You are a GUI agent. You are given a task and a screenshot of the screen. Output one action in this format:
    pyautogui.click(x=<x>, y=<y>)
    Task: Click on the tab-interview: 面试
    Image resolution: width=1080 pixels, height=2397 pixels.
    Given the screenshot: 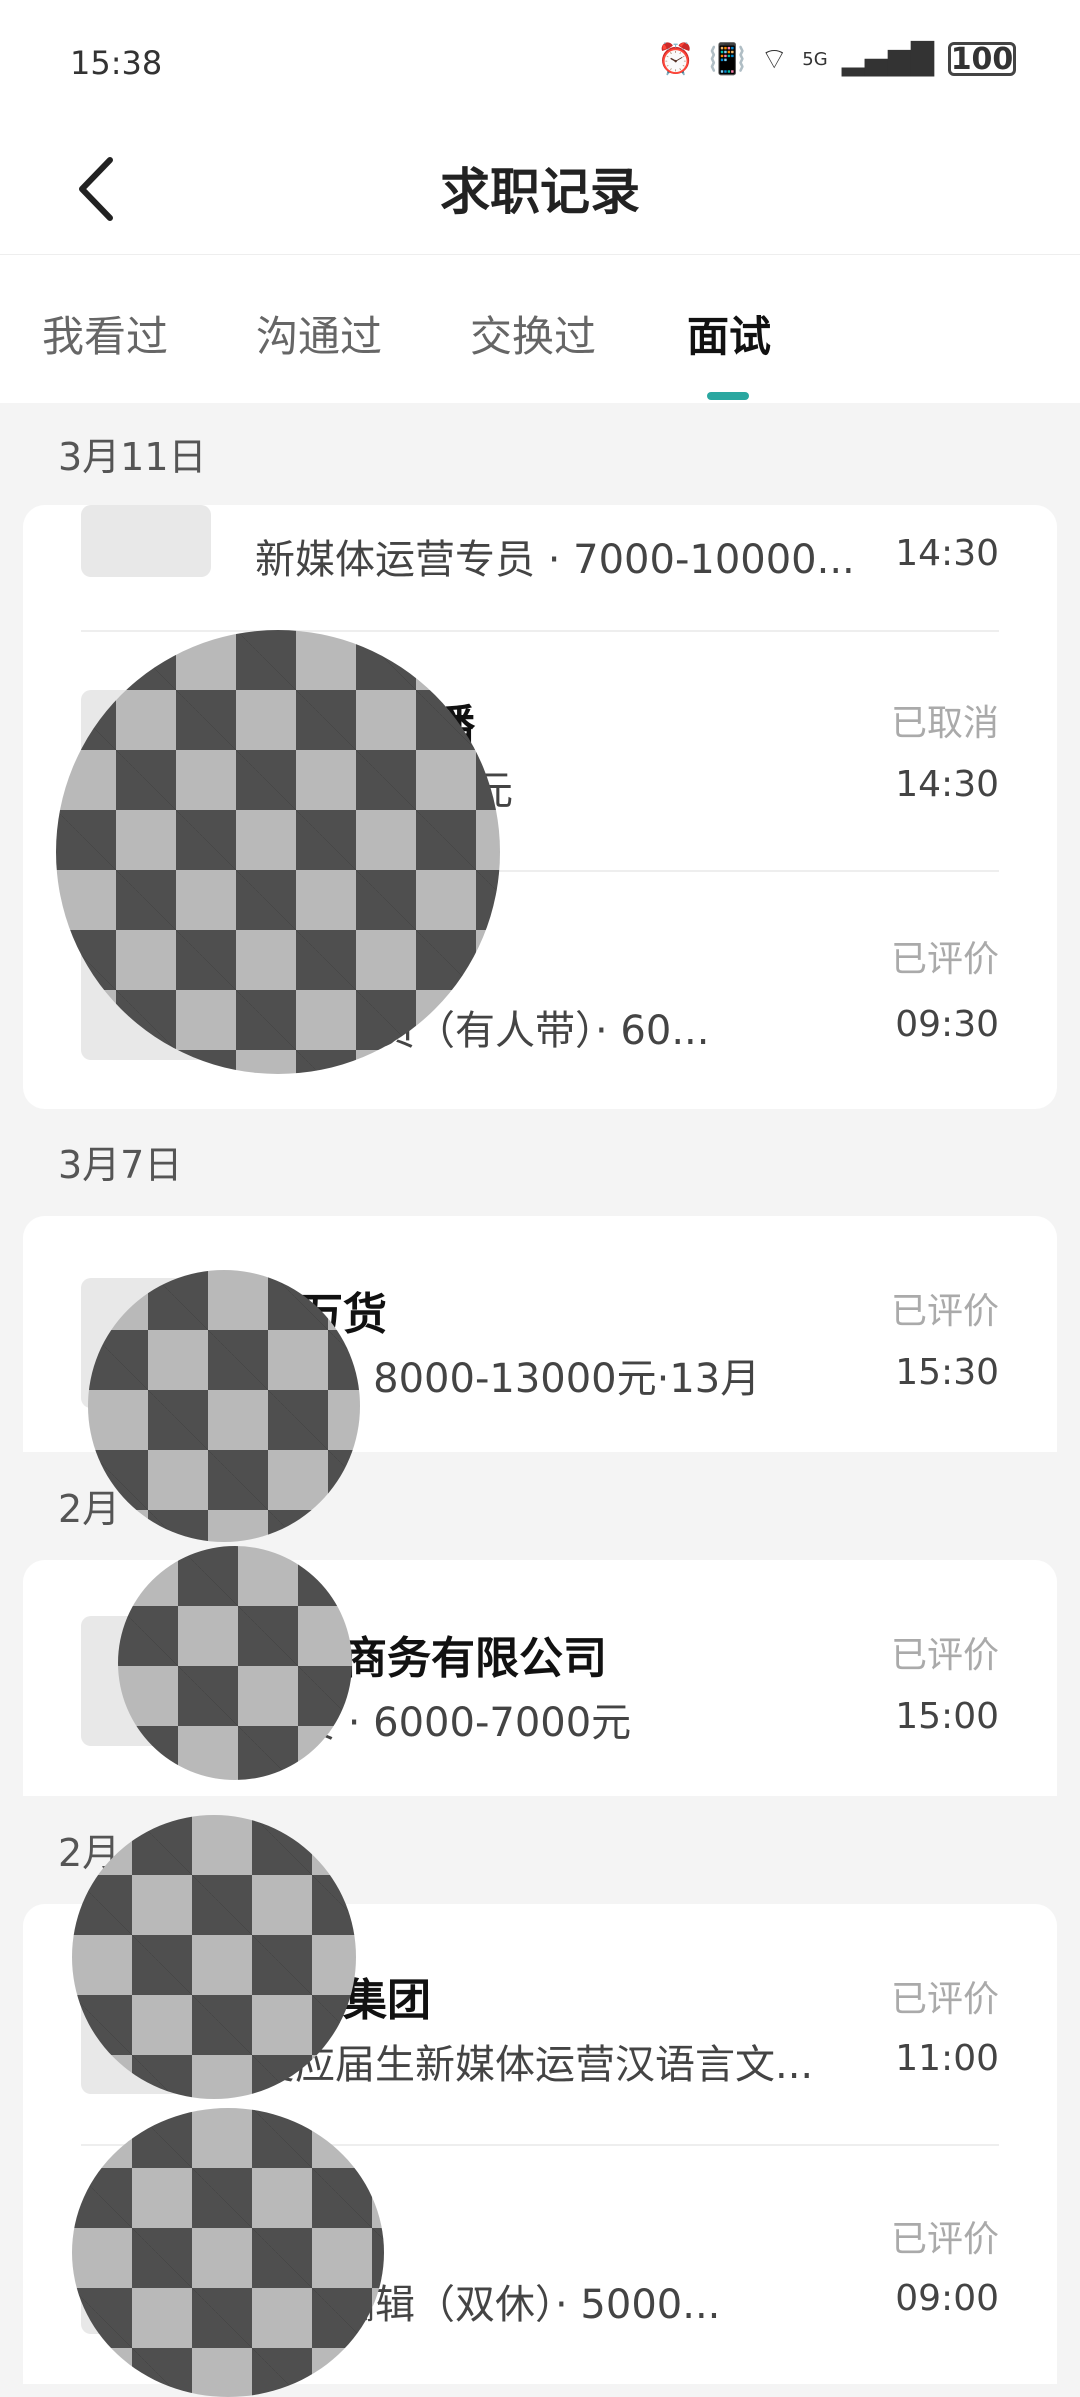 What is the action you would take?
    pyautogui.click(x=729, y=333)
    